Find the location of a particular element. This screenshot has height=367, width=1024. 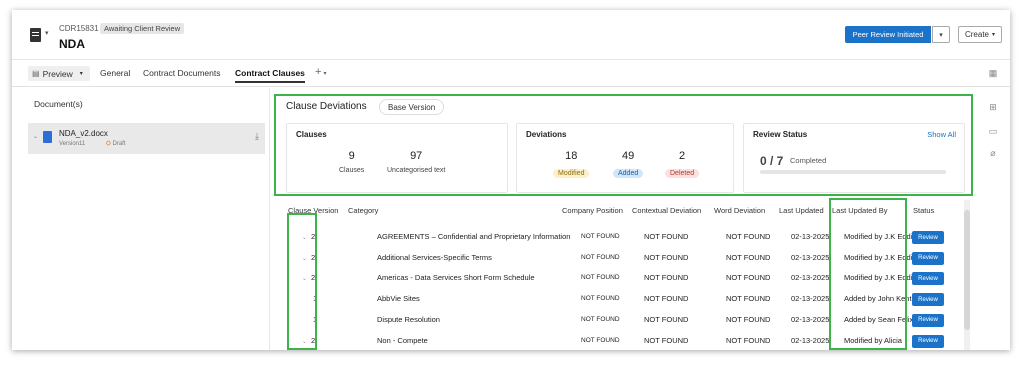

add-tab-button: + ▾ is located at coordinates (320, 72).